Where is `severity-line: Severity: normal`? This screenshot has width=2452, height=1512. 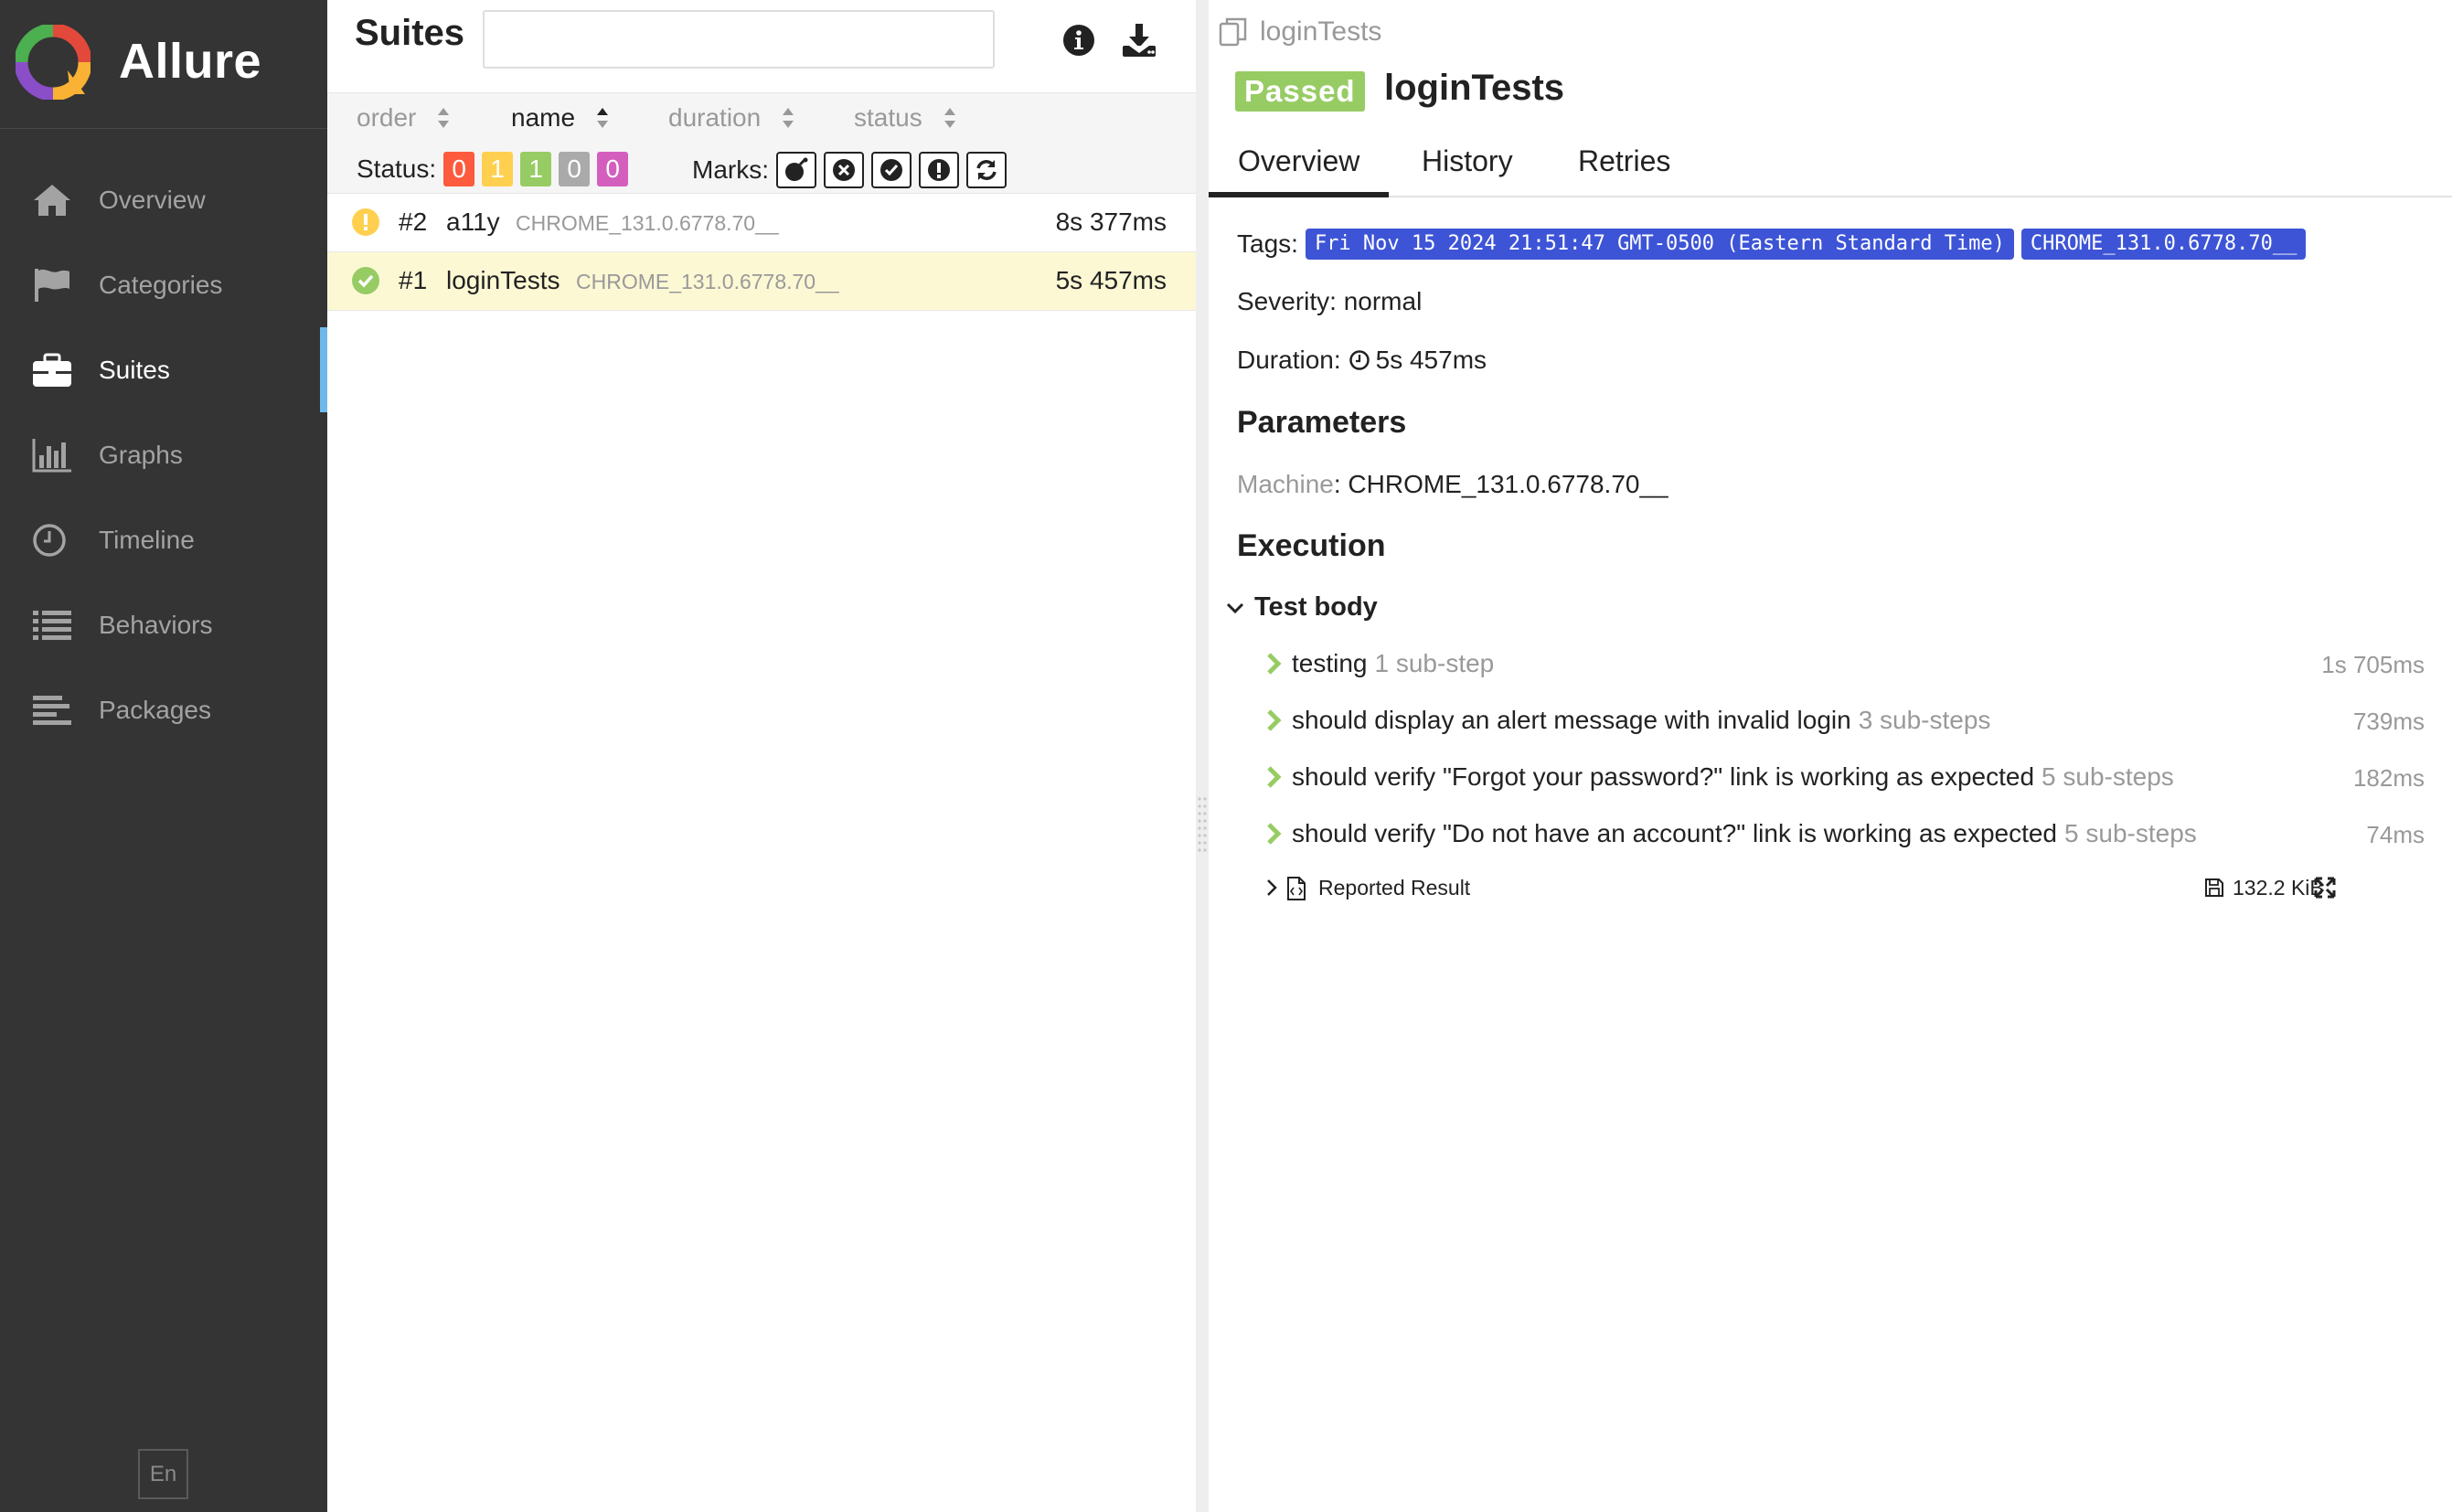
severity-line: Severity: normal is located at coordinates (1330, 301).